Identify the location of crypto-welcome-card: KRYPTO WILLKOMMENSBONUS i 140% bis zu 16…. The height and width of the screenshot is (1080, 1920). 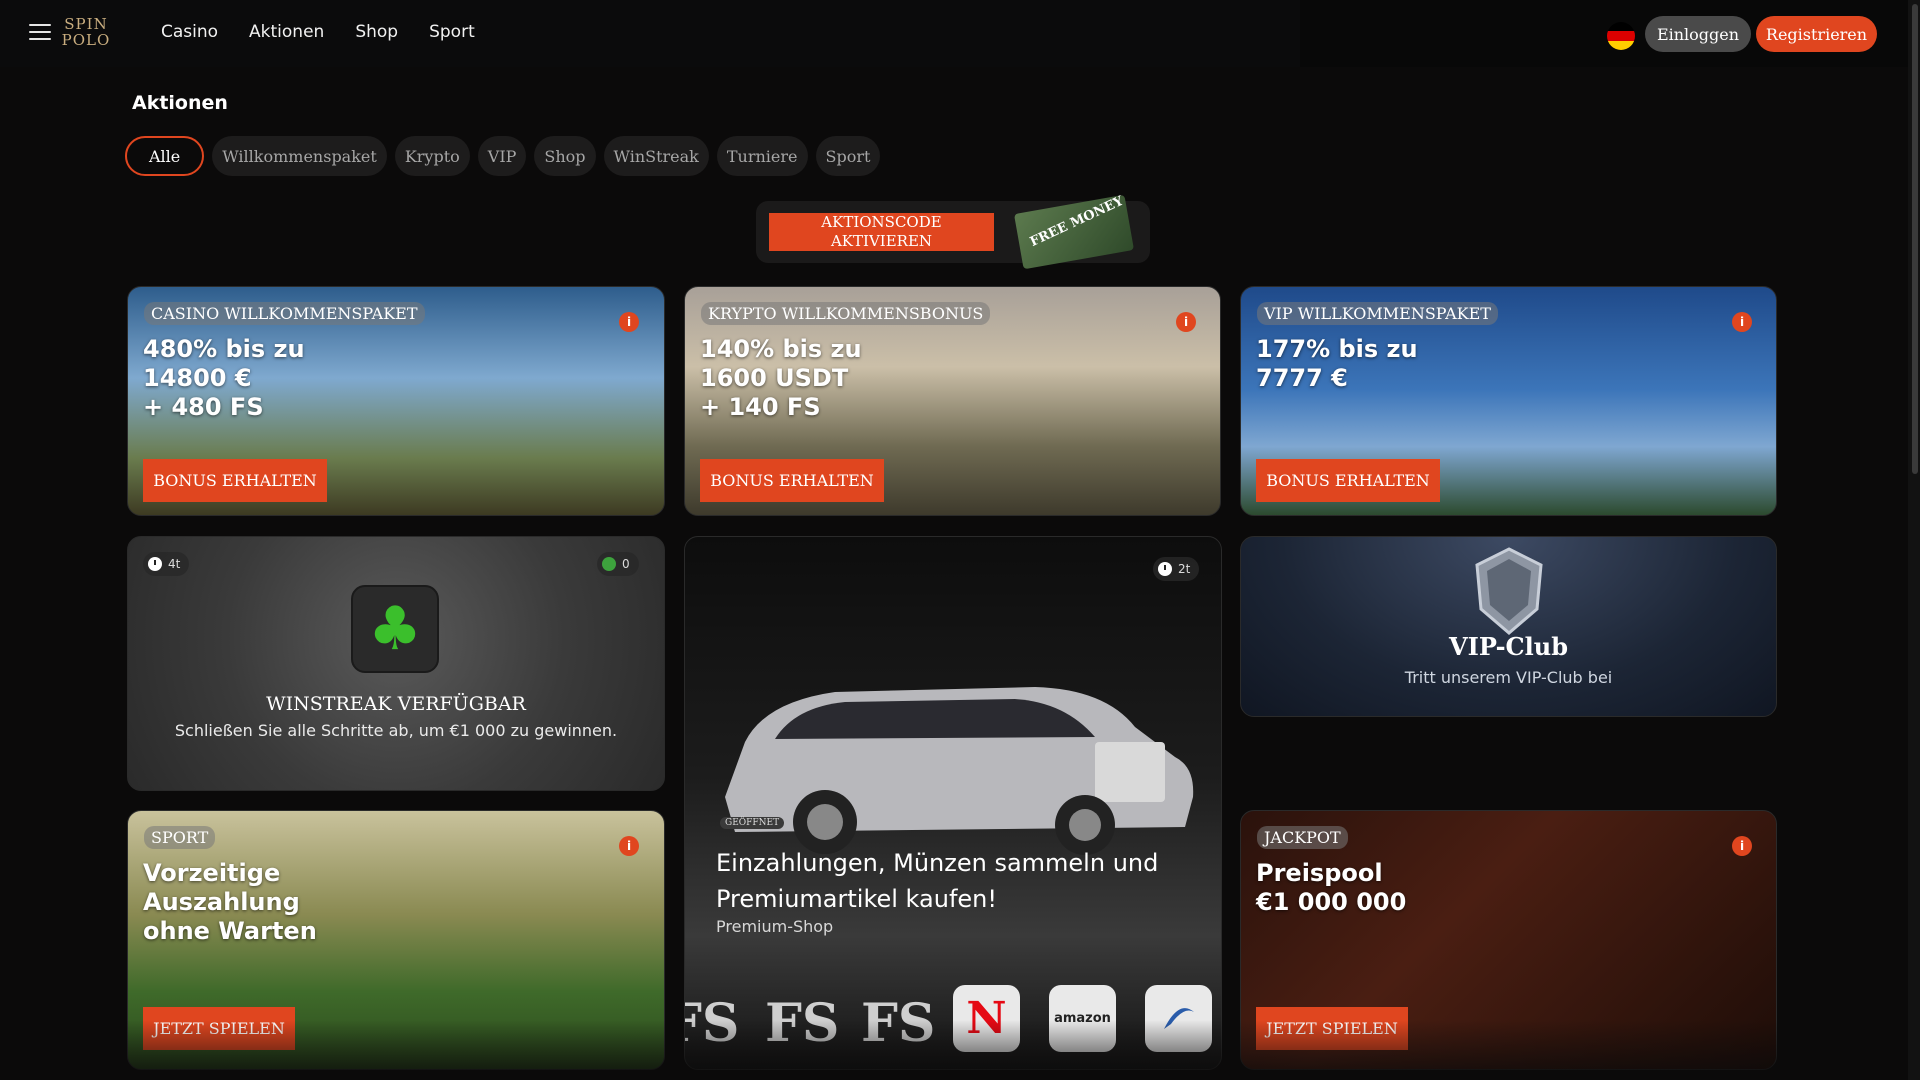
(952, 401).